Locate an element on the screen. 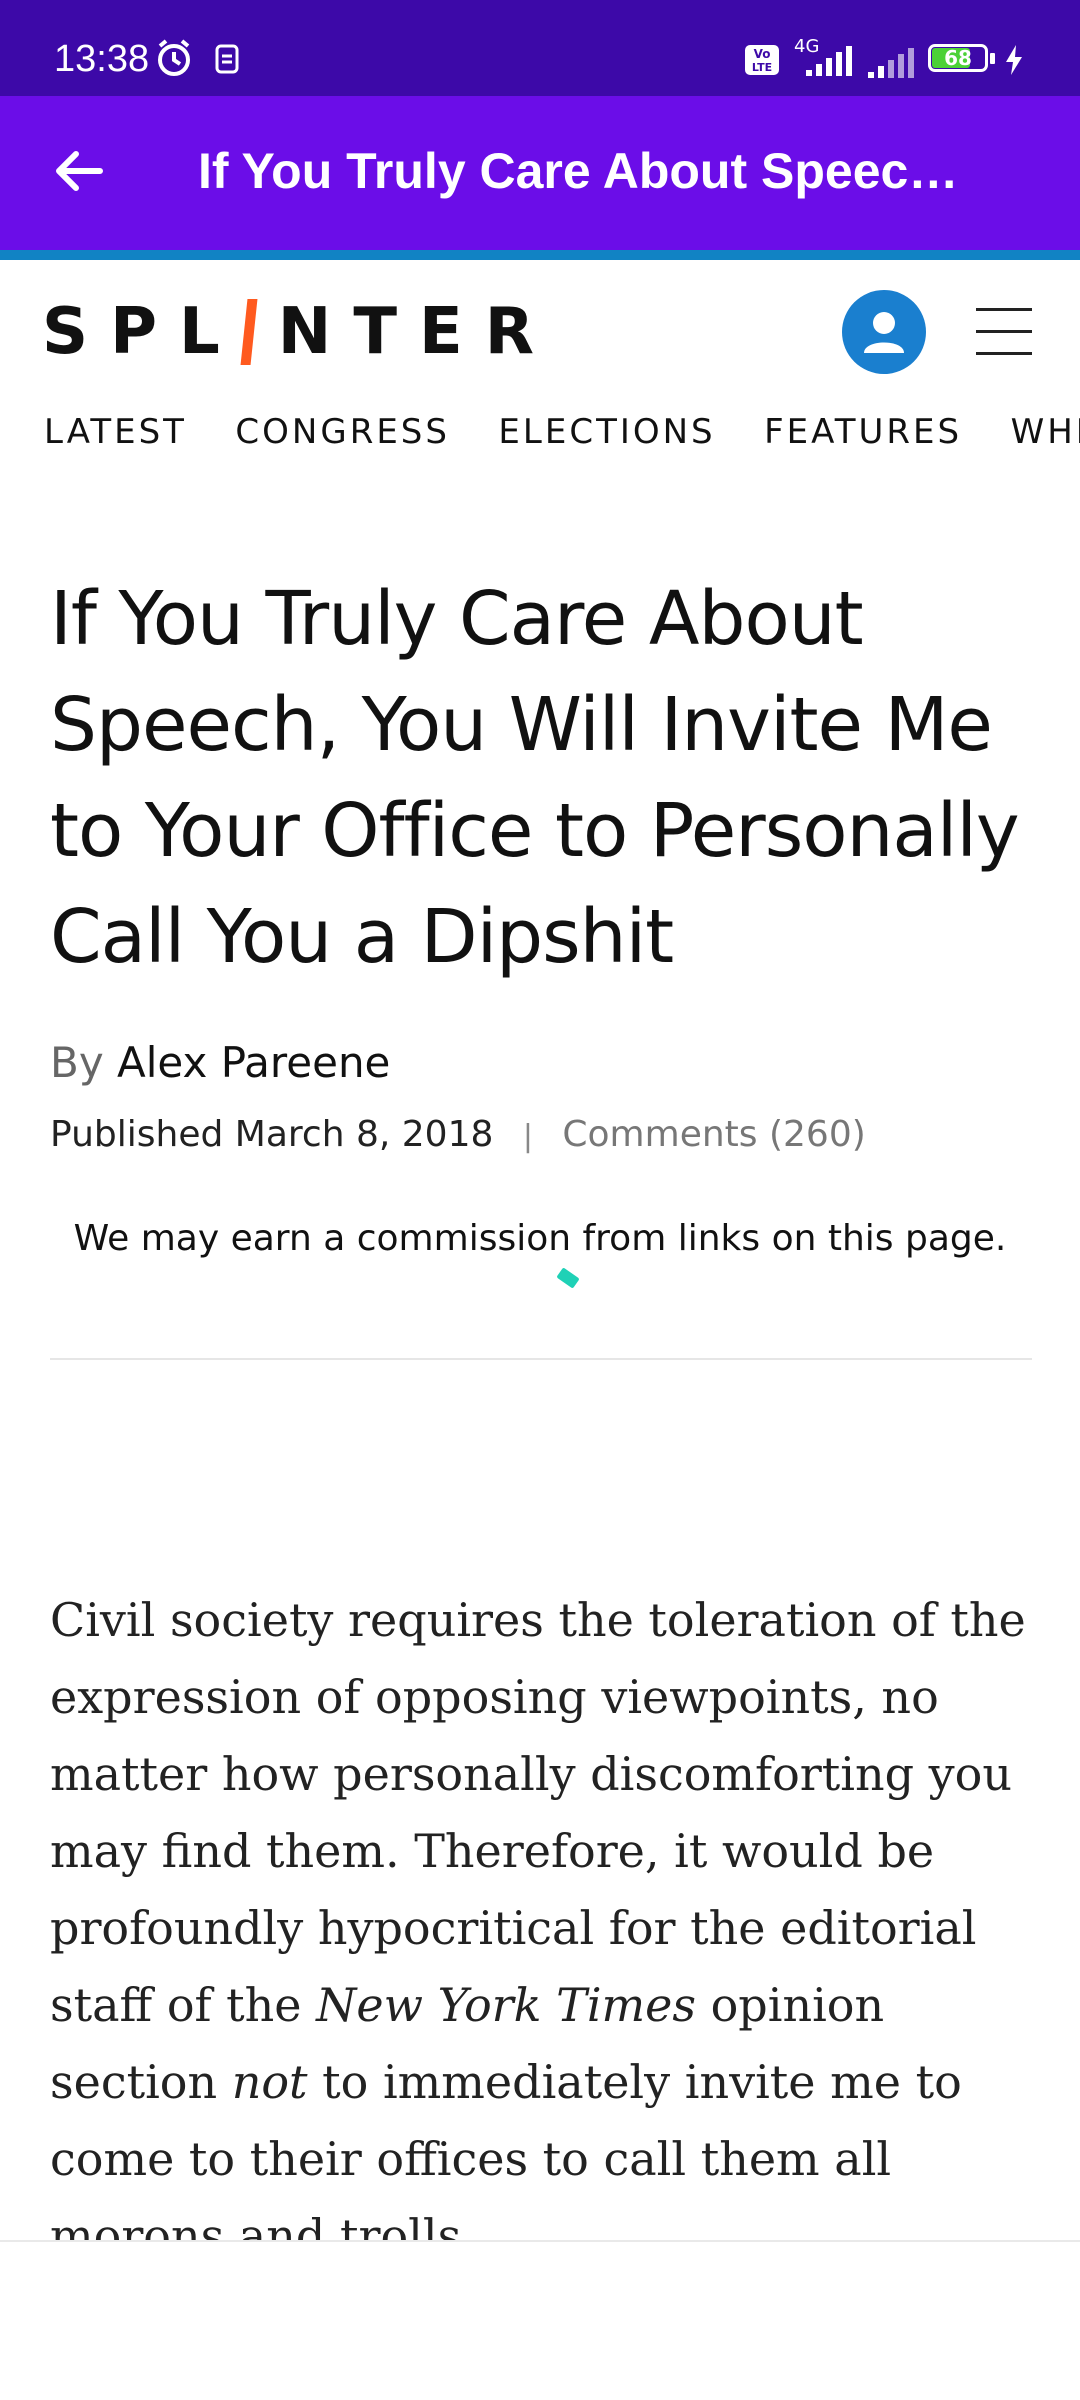 This screenshot has width=1080, height=2400. byline: By Alex Pareene is located at coordinates (220, 1062).